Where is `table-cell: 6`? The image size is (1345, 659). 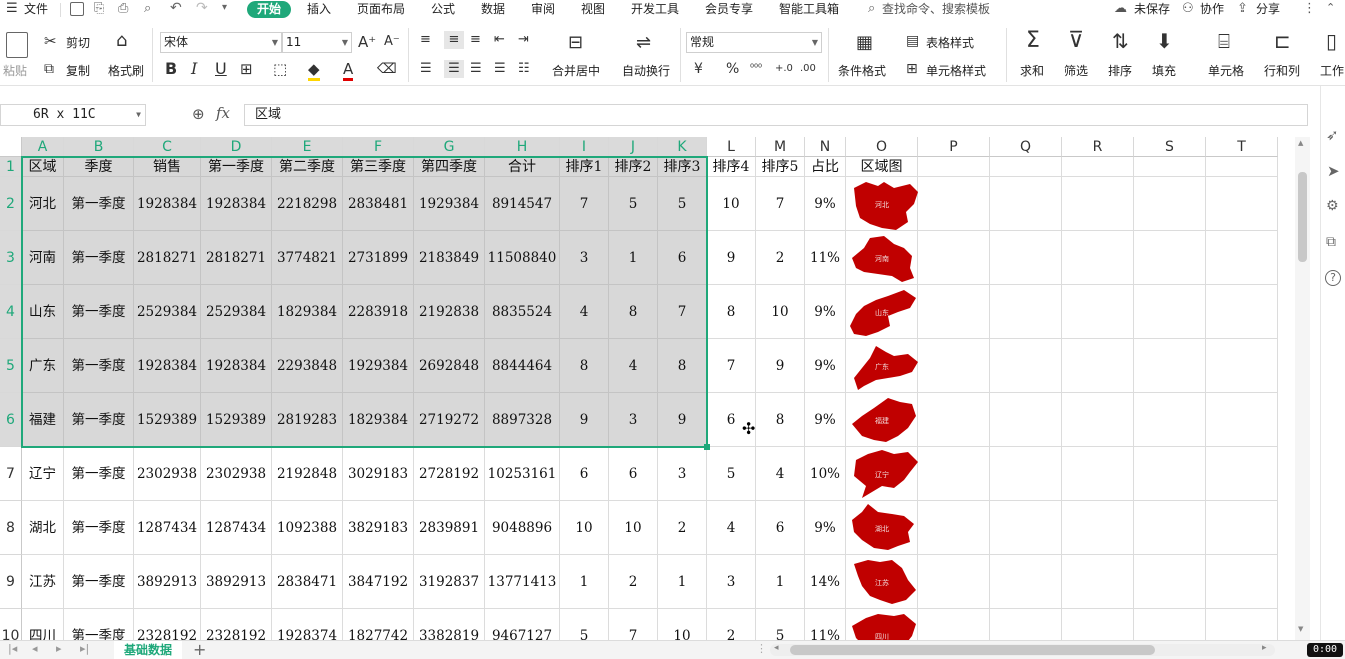 table-cell: 6 is located at coordinates (682, 258).